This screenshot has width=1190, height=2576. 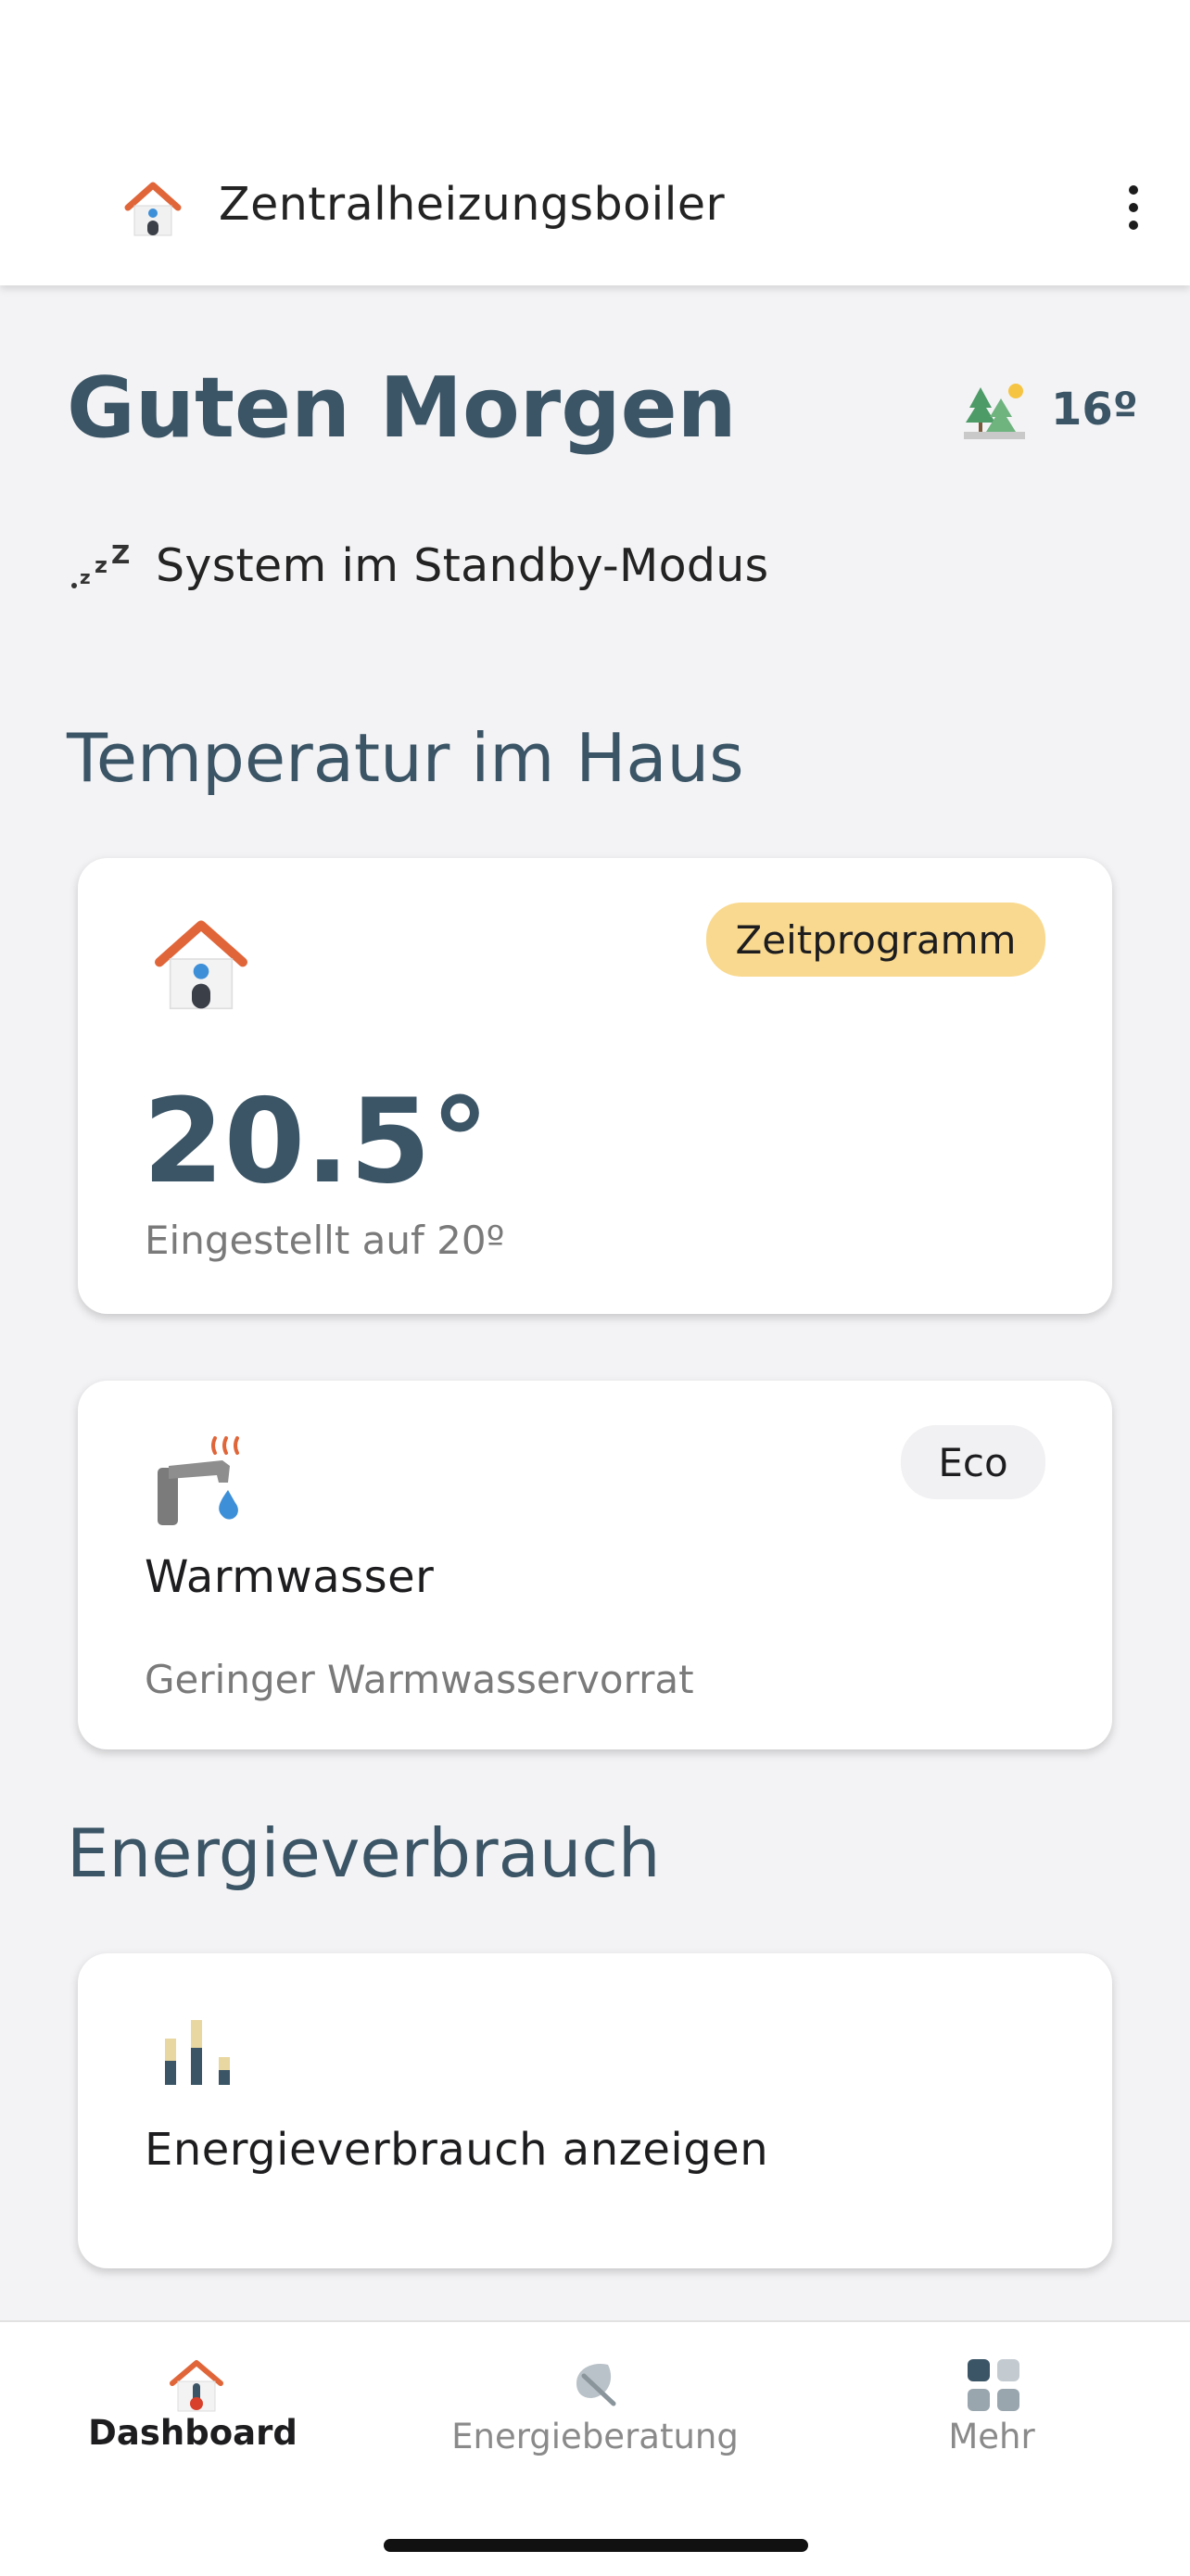 I want to click on current-temperature: 20.5°, so click(x=316, y=1141).